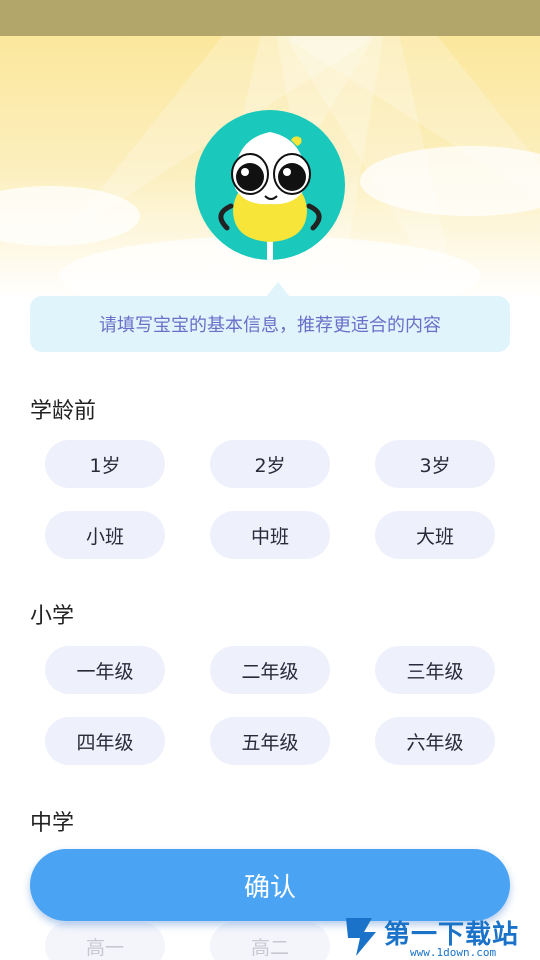 This screenshot has height=960, width=540. What do you see at coordinates (105, 941) in the screenshot?
I see `option-senior-1: 高一` at bounding box center [105, 941].